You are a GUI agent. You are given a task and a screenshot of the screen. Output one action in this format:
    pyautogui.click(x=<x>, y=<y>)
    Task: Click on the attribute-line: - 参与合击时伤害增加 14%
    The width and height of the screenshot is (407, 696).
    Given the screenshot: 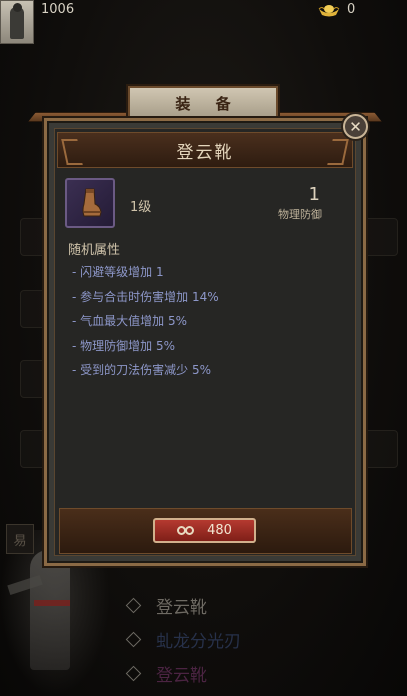 What is the action you would take?
    pyautogui.click(x=145, y=296)
    